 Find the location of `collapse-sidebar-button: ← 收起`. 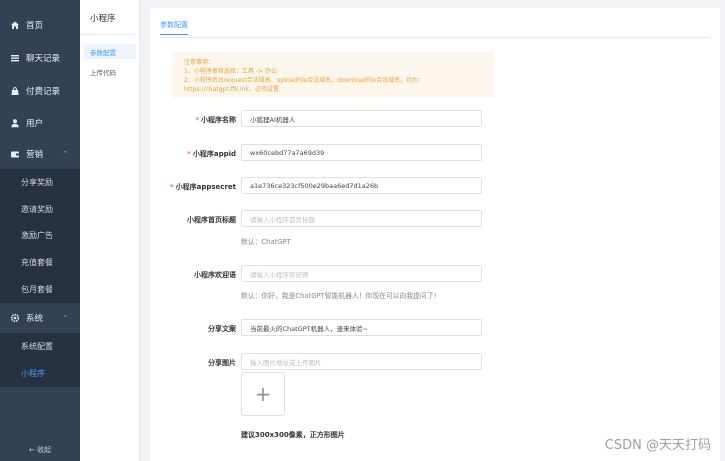

collapse-sidebar-button: ← 收起 is located at coordinates (40, 450).